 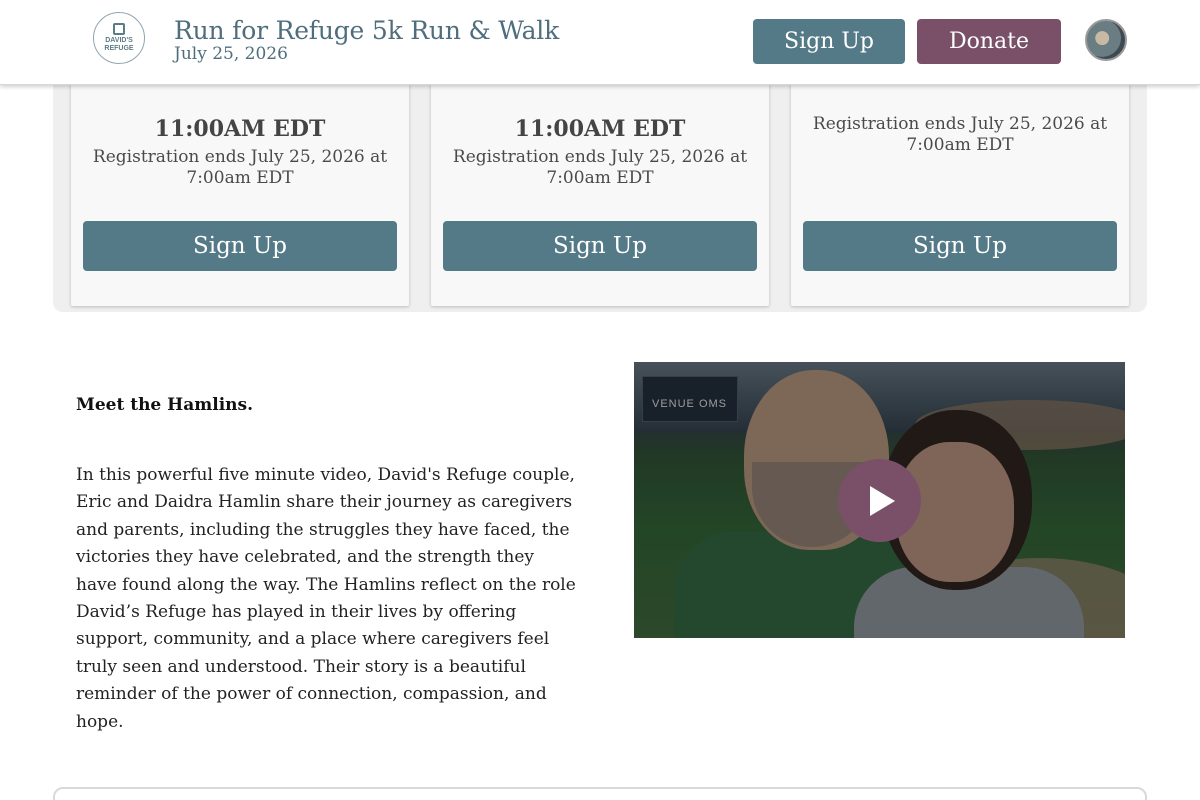 What do you see at coordinates (1106, 40) in the screenshot?
I see `user-avatar` at bounding box center [1106, 40].